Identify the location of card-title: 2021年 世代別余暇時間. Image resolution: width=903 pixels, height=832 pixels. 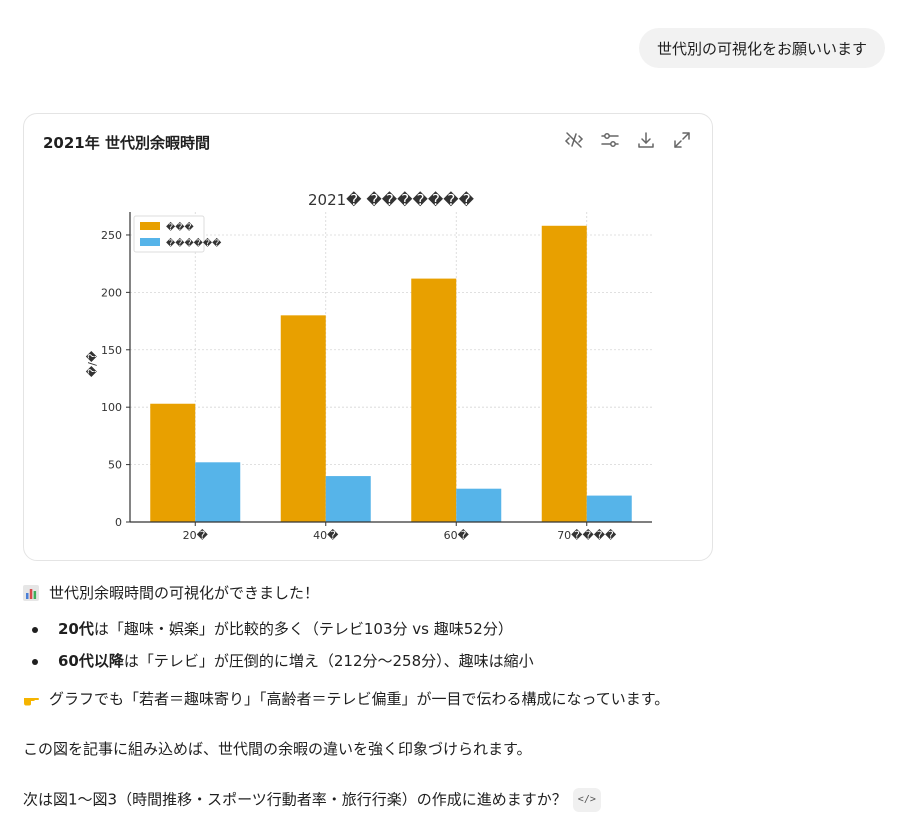
(126, 143).